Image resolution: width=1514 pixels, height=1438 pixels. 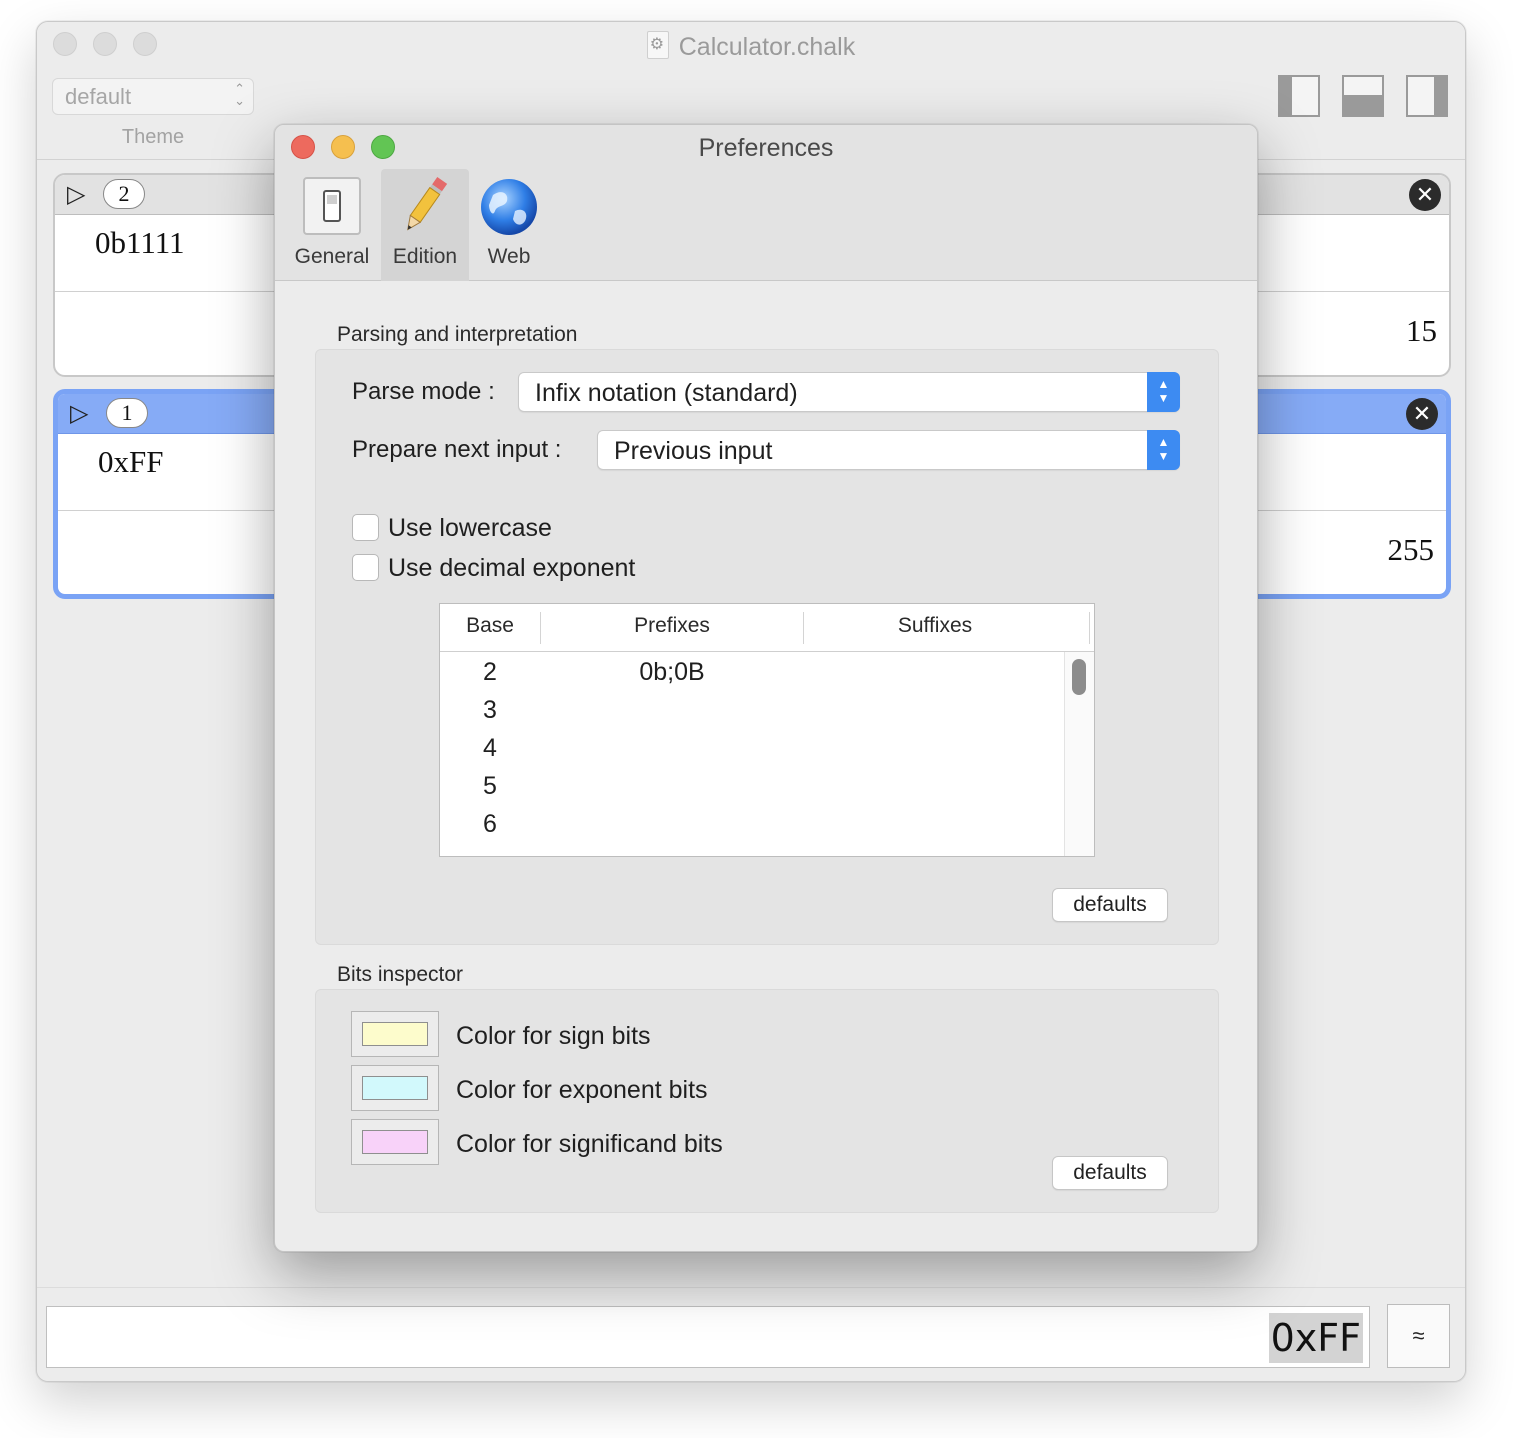 What do you see at coordinates (490, 748) in the screenshot?
I see `cell-base: 4` at bounding box center [490, 748].